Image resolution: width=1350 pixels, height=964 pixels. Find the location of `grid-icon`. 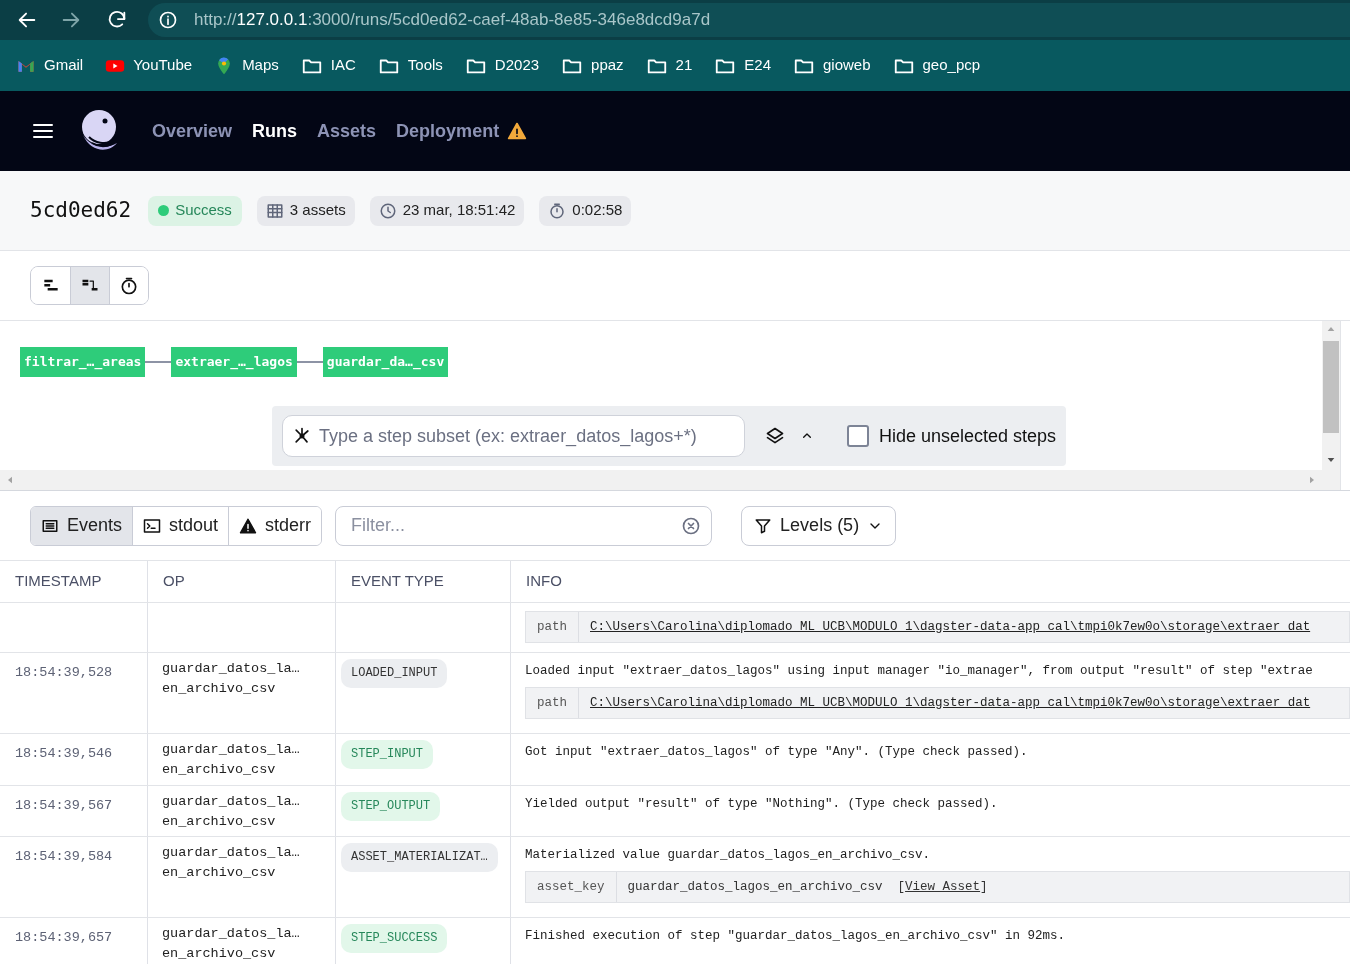

grid-icon is located at coordinates (274, 210).